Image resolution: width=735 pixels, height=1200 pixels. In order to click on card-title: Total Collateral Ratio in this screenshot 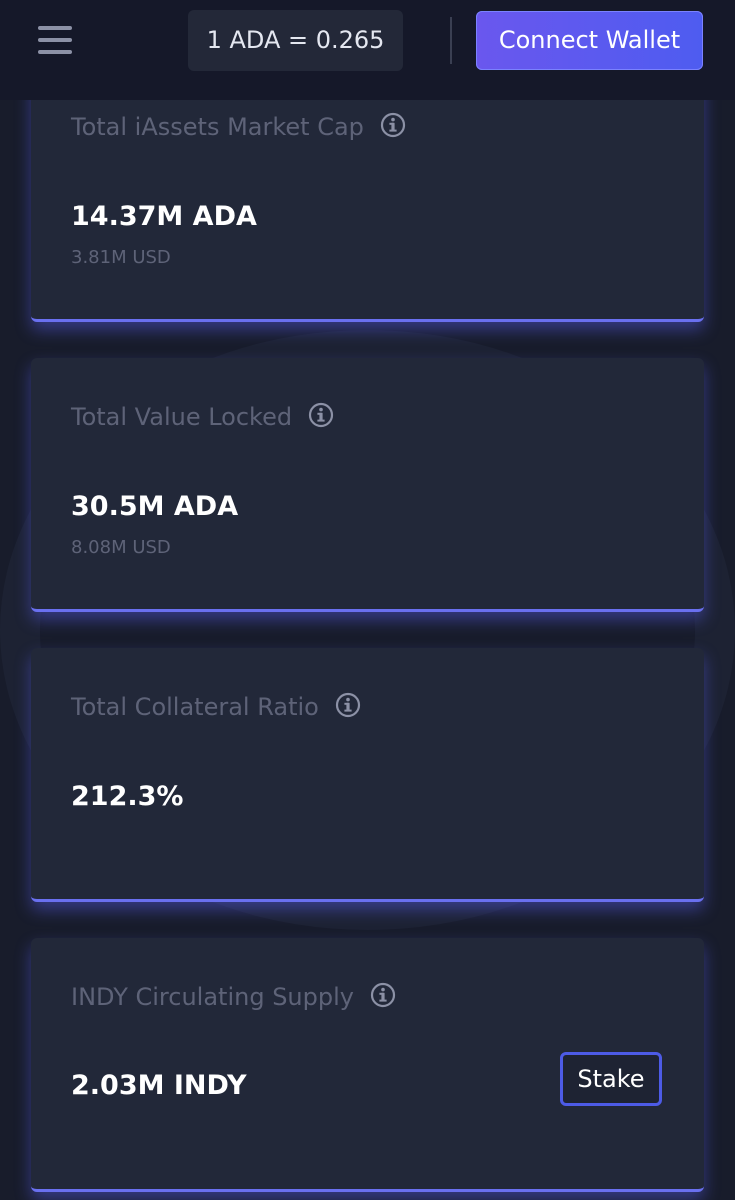, I will do `click(195, 707)`.